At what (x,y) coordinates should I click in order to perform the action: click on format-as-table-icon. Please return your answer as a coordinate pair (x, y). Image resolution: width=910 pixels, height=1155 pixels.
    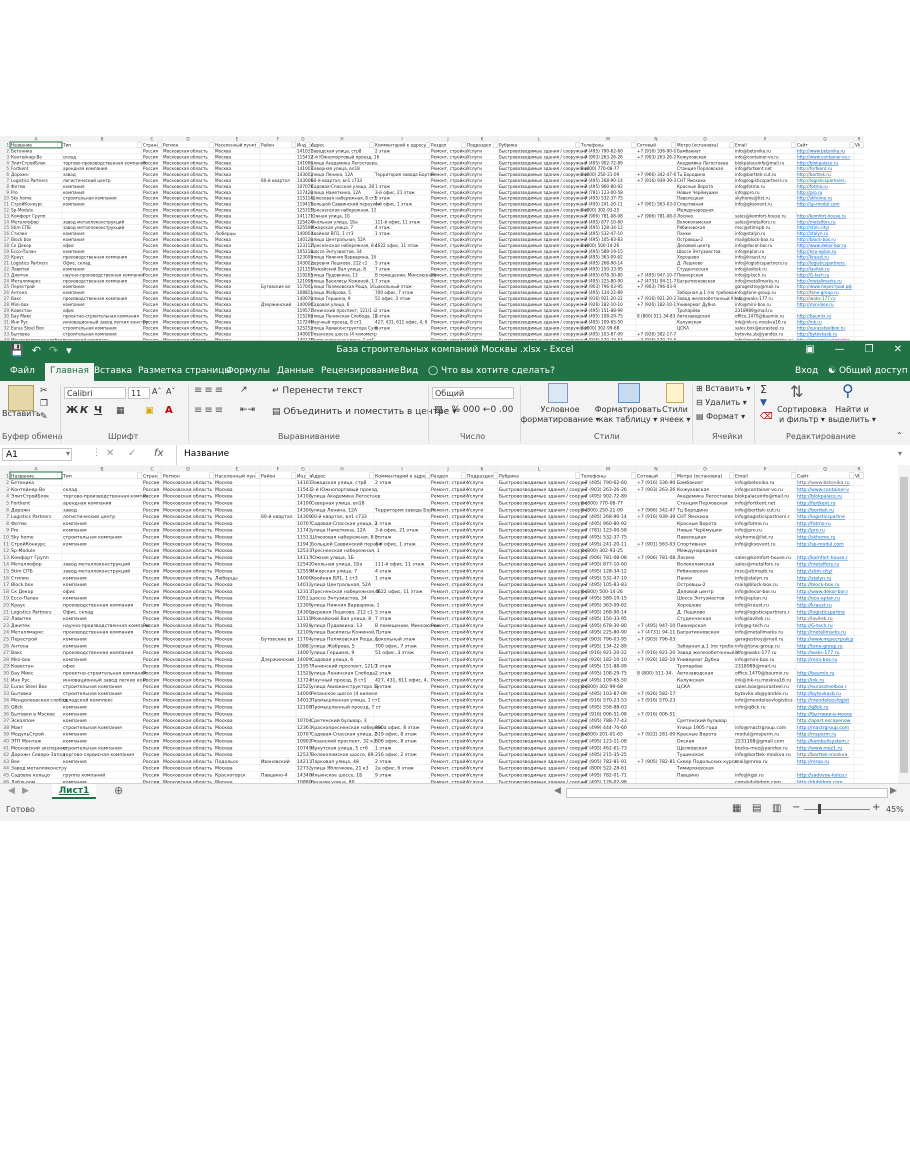
    Looking at the image, I should click on (629, 393).